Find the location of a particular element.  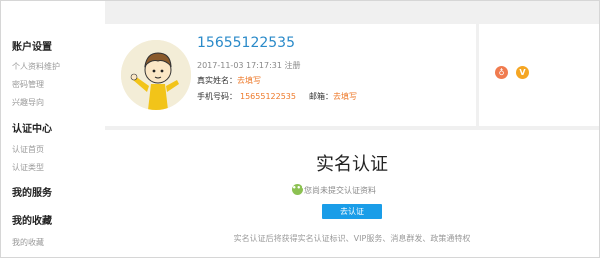

sidebar-item-profile: 个人资料维护 is located at coordinates (36, 66).